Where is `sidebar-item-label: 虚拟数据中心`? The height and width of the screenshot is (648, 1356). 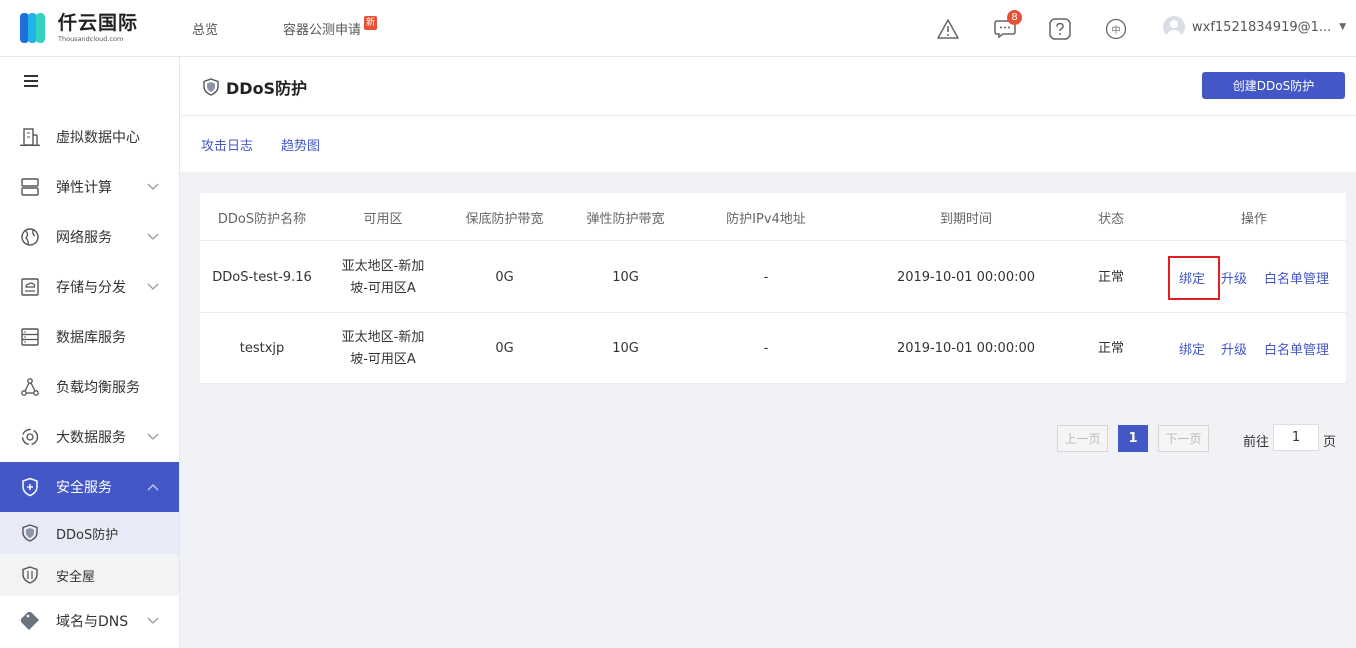 sidebar-item-label: 虚拟数据中心 is located at coordinates (98, 138).